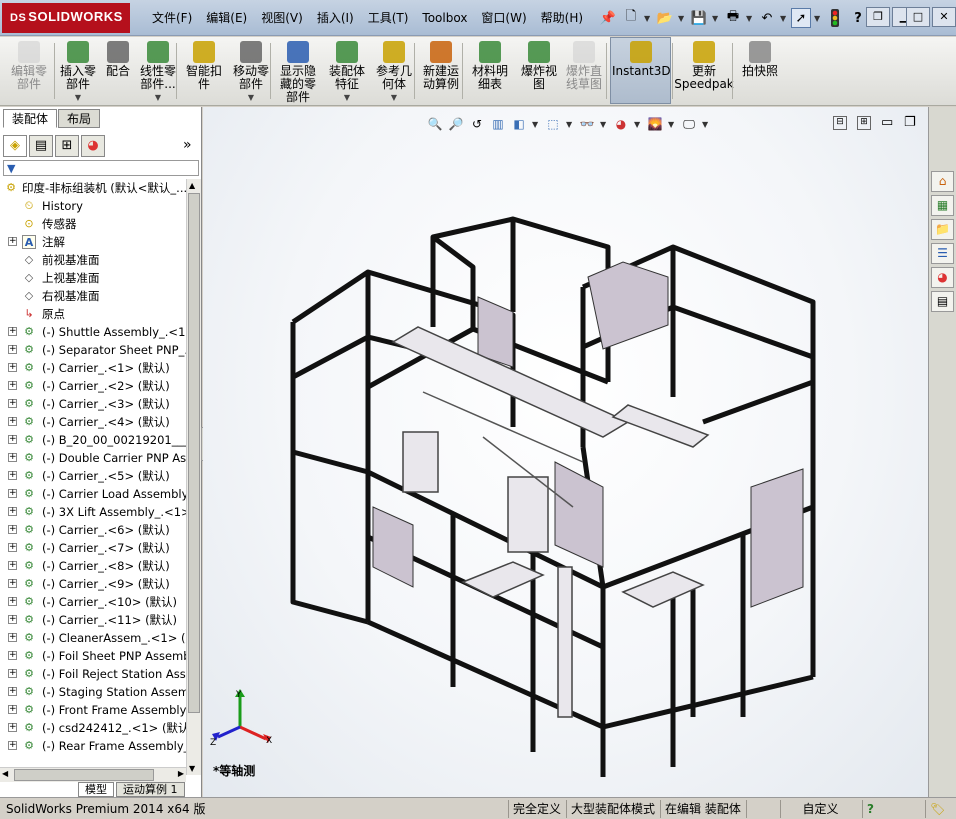 This screenshot has height=819, width=956. What do you see at coordinates (93, 494) in the screenshot?
I see `tree-item: + ⚙ (-) Carrier Load Assembly_.<1` at bounding box center [93, 494].